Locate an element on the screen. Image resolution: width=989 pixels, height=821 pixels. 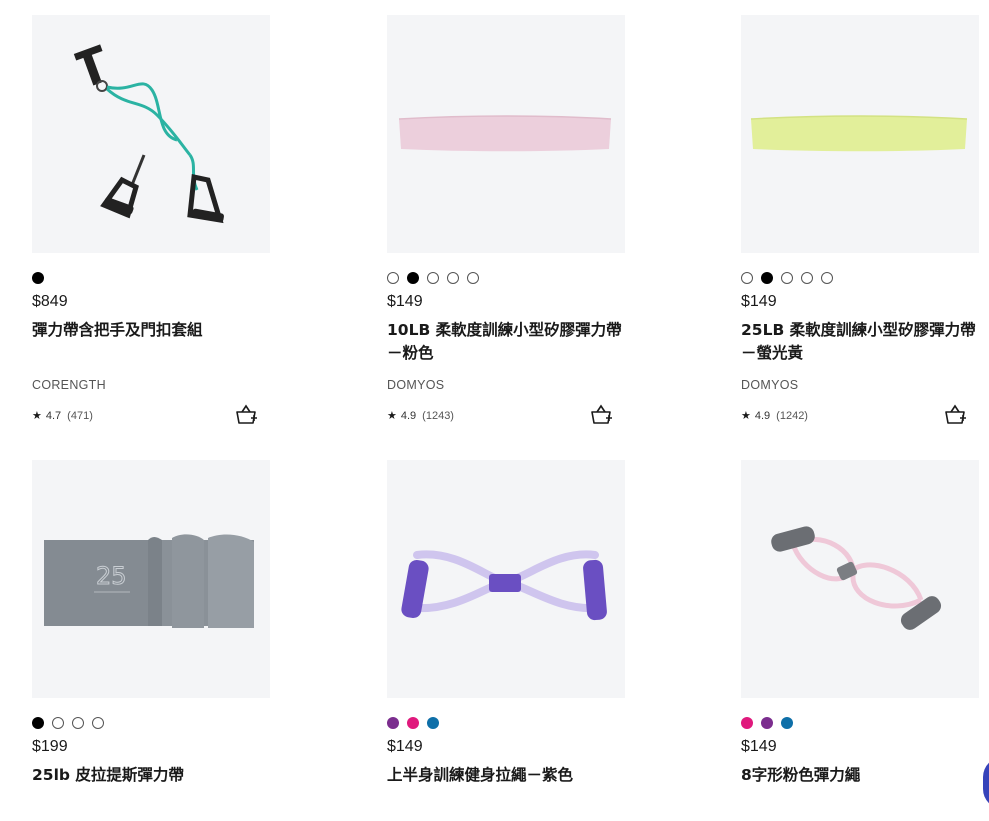
product-title: 10LB 柔軟度訓練小型矽膠彈力帶－粉色 is located at coordinates (507, 342).